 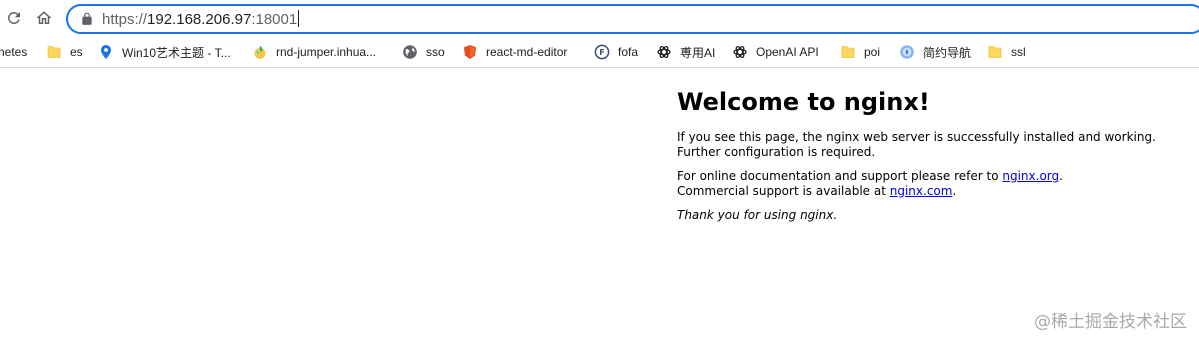 I want to click on reload-button, so click(x=14, y=18).